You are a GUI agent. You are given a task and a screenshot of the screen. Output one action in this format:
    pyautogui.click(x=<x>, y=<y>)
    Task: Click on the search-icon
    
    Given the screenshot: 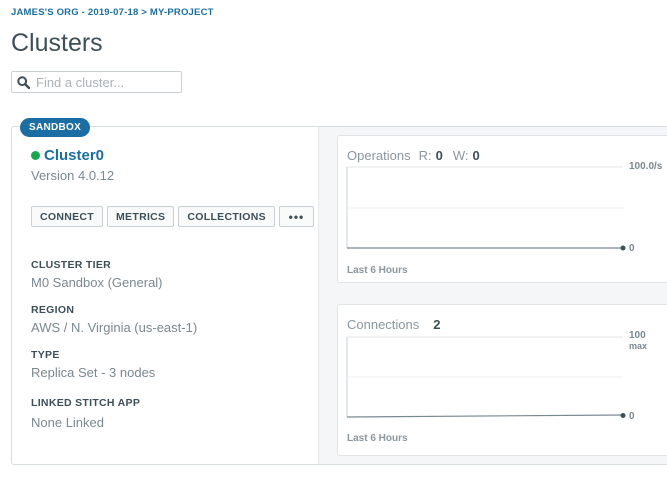 What is the action you would take?
    pyautogui.click(x=23, y=82)
    